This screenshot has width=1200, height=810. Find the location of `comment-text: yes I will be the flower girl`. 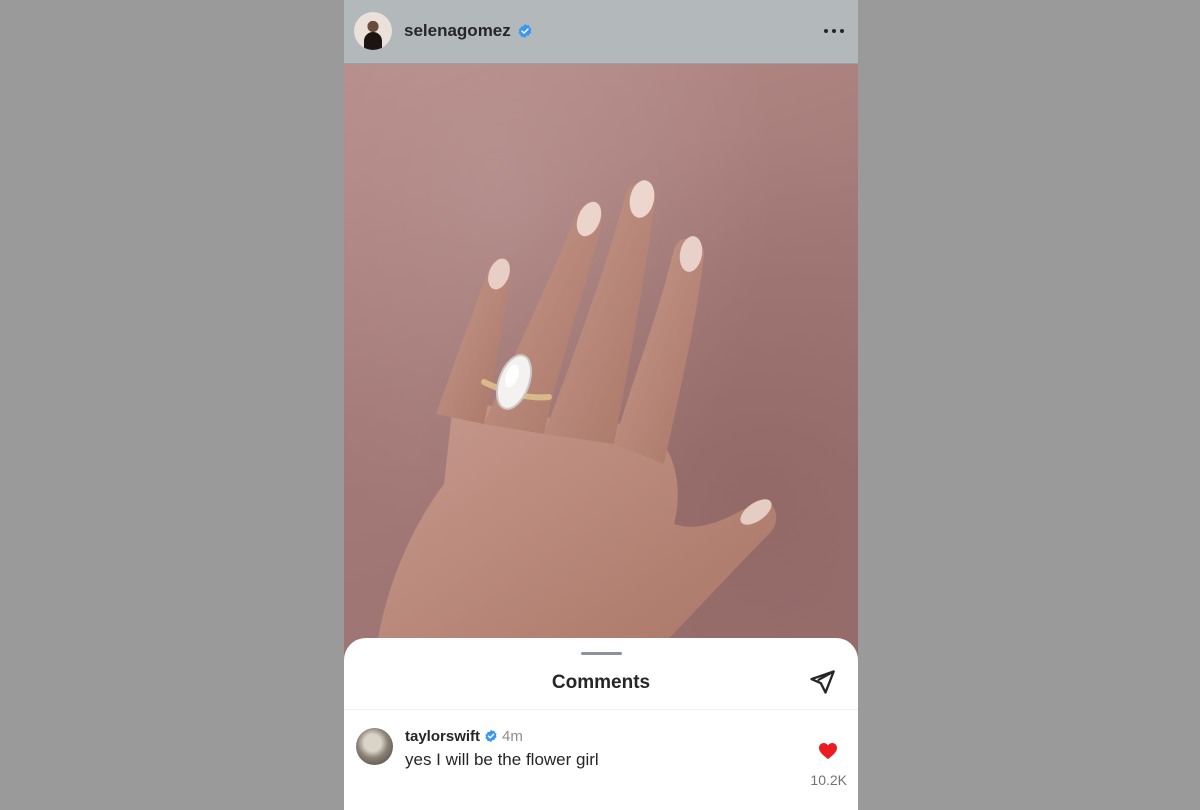

comment-text: yes I will be the flower girl is located at coordinates (502, 759).